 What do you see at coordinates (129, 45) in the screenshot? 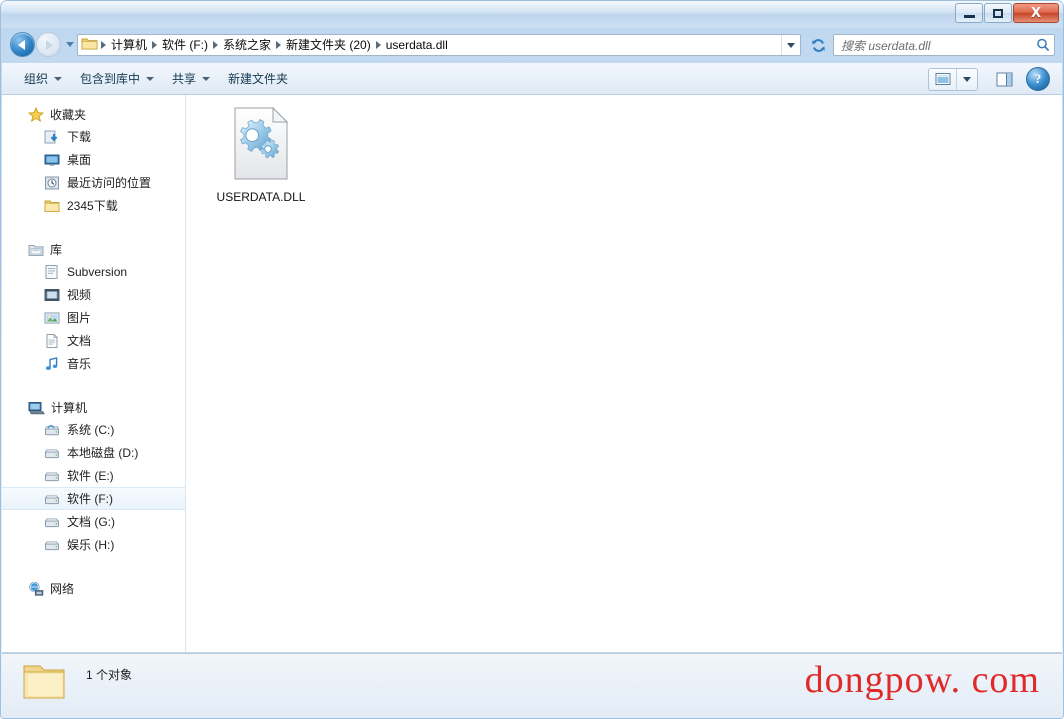
I see `breadcrumb-item: 计算机` at bounding box center [129, 45].